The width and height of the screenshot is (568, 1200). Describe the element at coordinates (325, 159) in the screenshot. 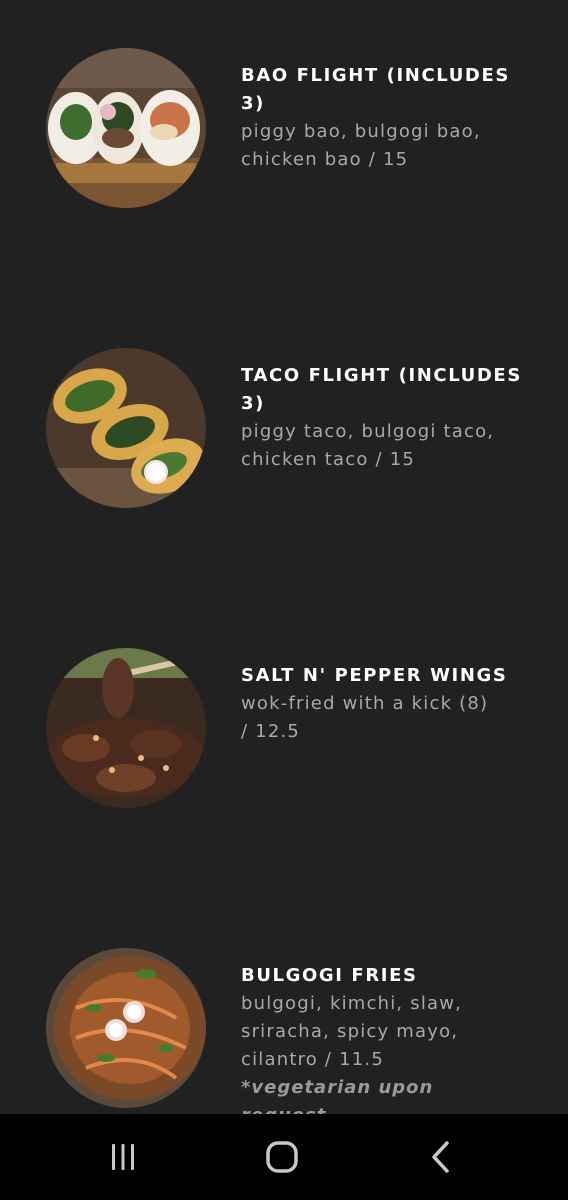

I see `item-description-cont: chicken bao / 15` at that location.